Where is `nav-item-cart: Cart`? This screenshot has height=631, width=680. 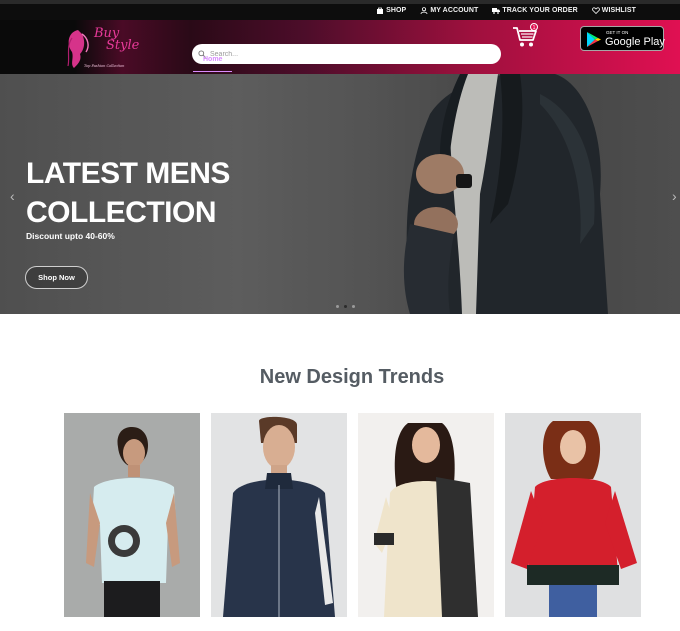
nav-item-cart: Cart is located at coordinates (344, 63).